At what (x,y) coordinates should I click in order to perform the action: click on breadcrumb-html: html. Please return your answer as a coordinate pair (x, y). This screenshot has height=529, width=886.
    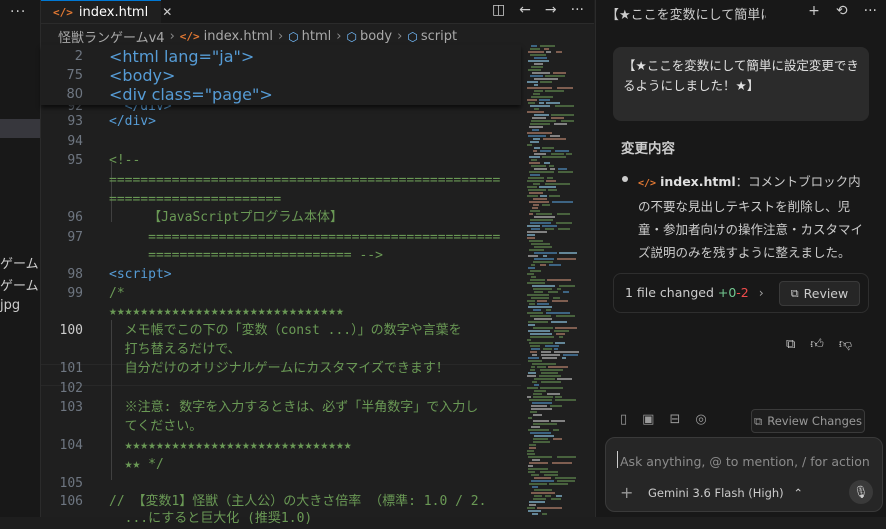
    Looking at the image, I should click on (317, 36).